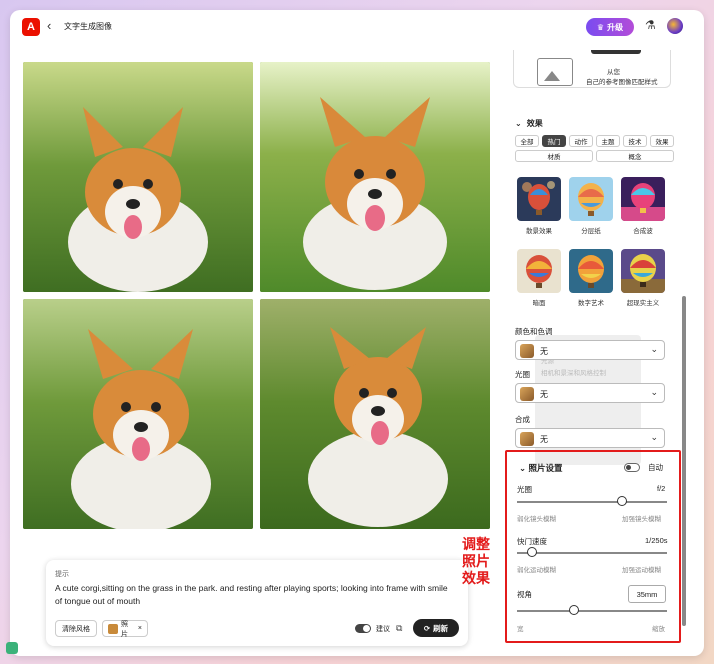  I want to click on color-tone-select: 无 ⌄, so click(590, 350).